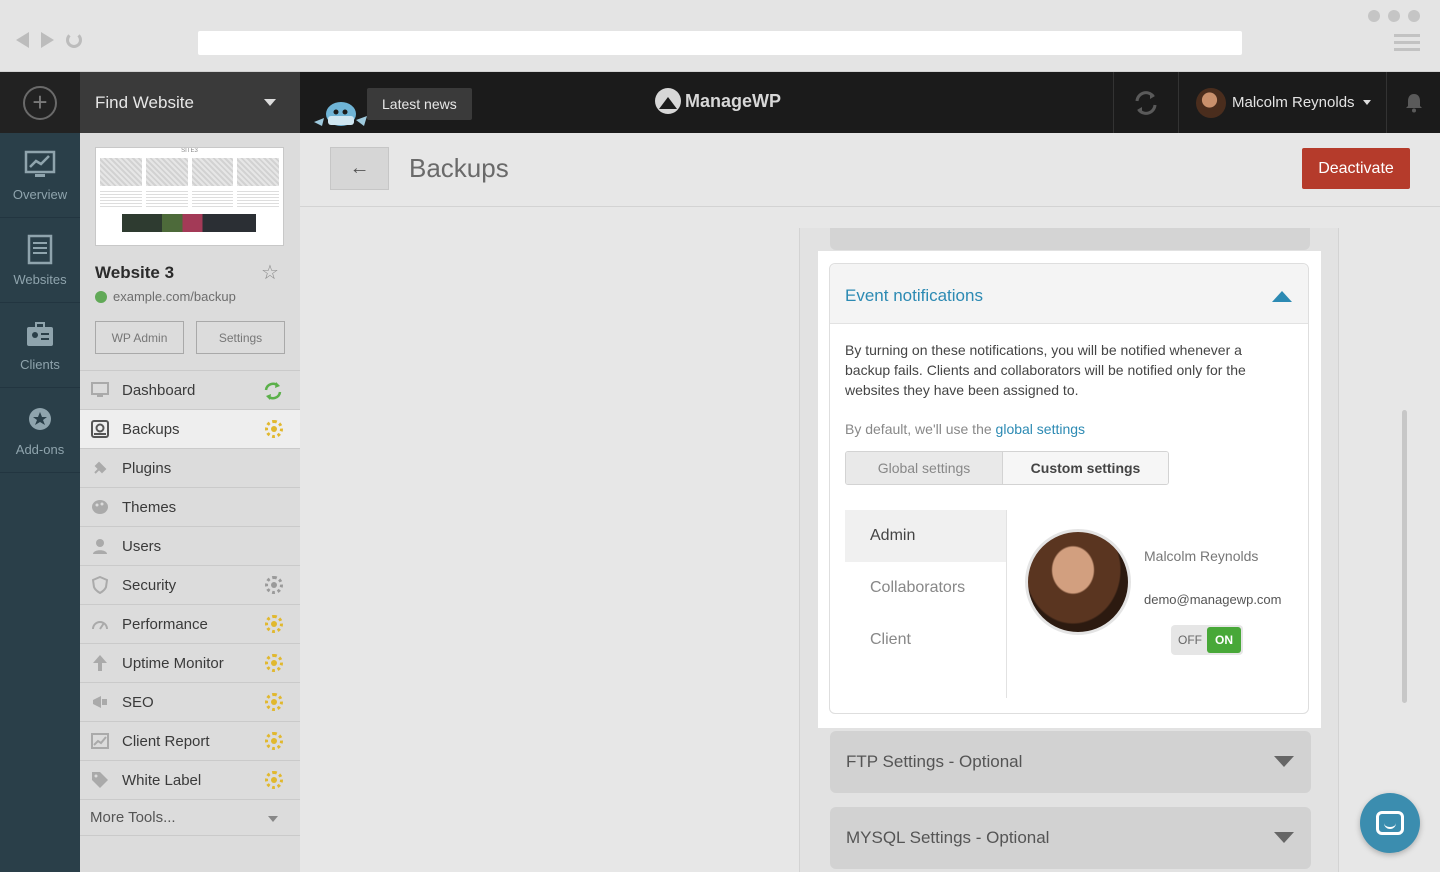 The height and width of the screenshot is (872, 1440). What do you see at coordinates (174, 296) in the screenshot?
I see `site-url-text: example.com/backup` at bounding box center [174, 296].